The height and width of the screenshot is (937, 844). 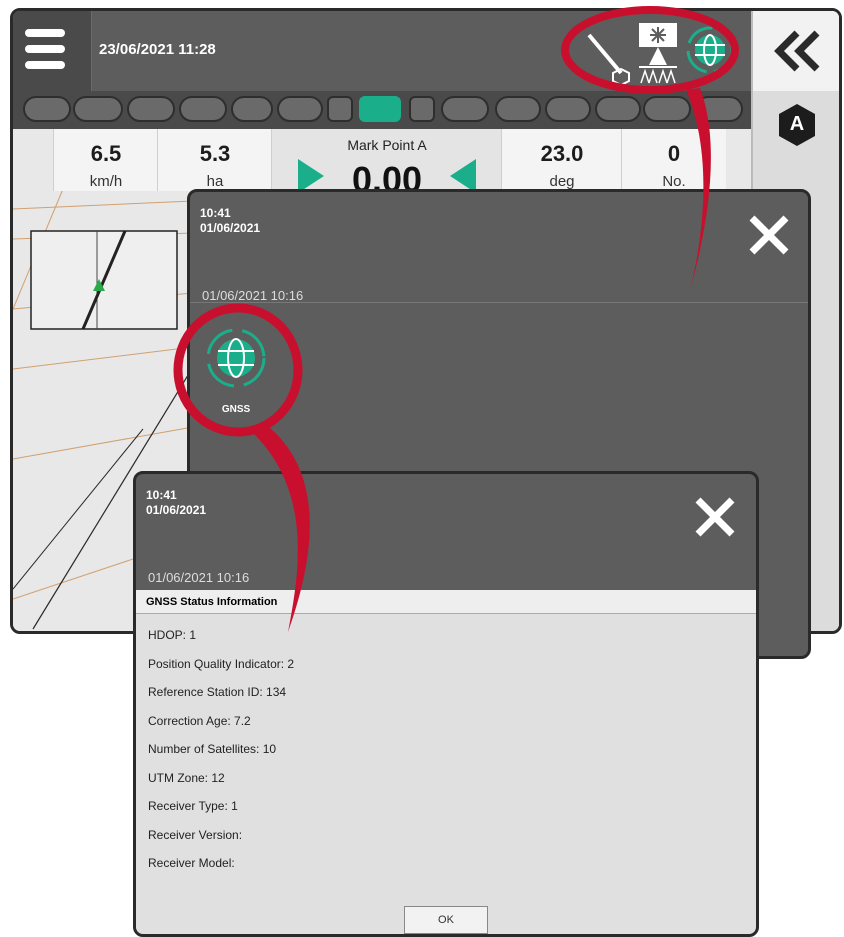 I want to click on speed-value: 6.5, so click(x=106, y=153).